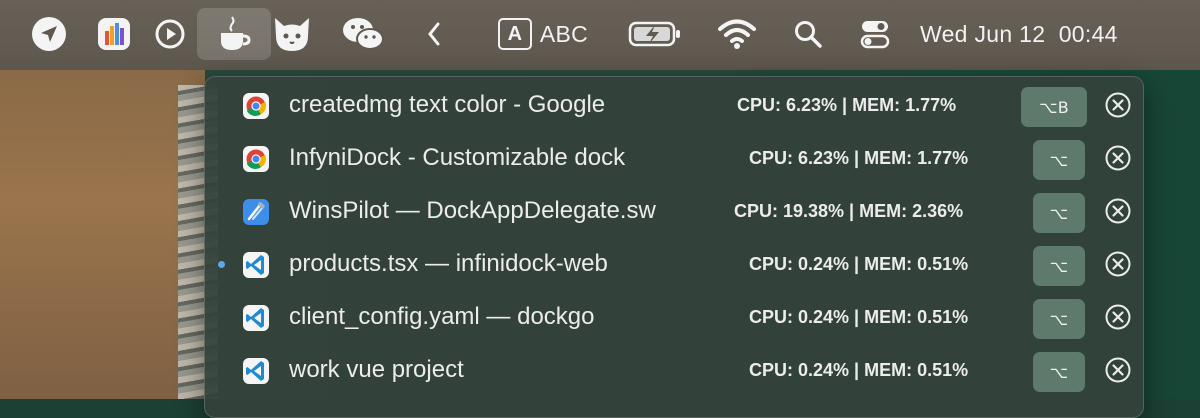  What do you see at coordinates (1019, 33) in the screenshot?
I see `datetime-text: Wed Jun 12 00:44` at bounding box center [1019, 33].